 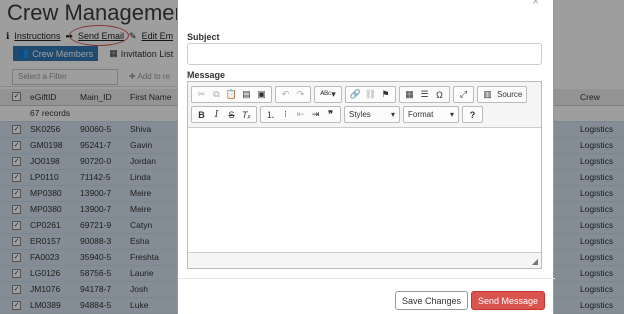 I want to click on outdent-icon: ⇤, so click(x=300, y=114).